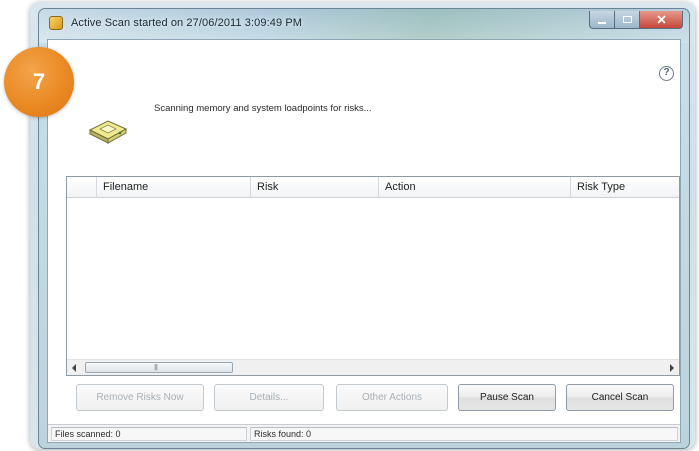  I want to click on status-bar: Files scanned: 0 Risks found: 0, so click(364, 433).